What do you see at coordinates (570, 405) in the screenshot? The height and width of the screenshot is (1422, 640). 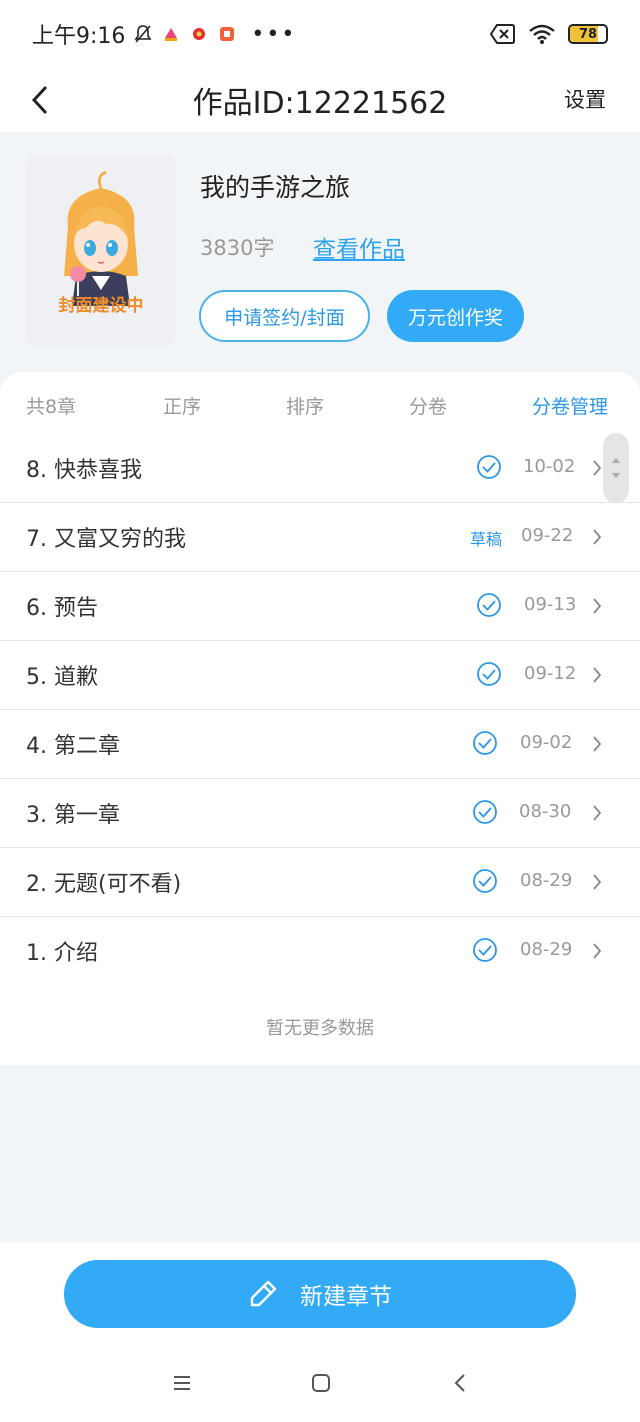 I see `volume-manage-button: 分卷管理` at bounding box center [570, 405].